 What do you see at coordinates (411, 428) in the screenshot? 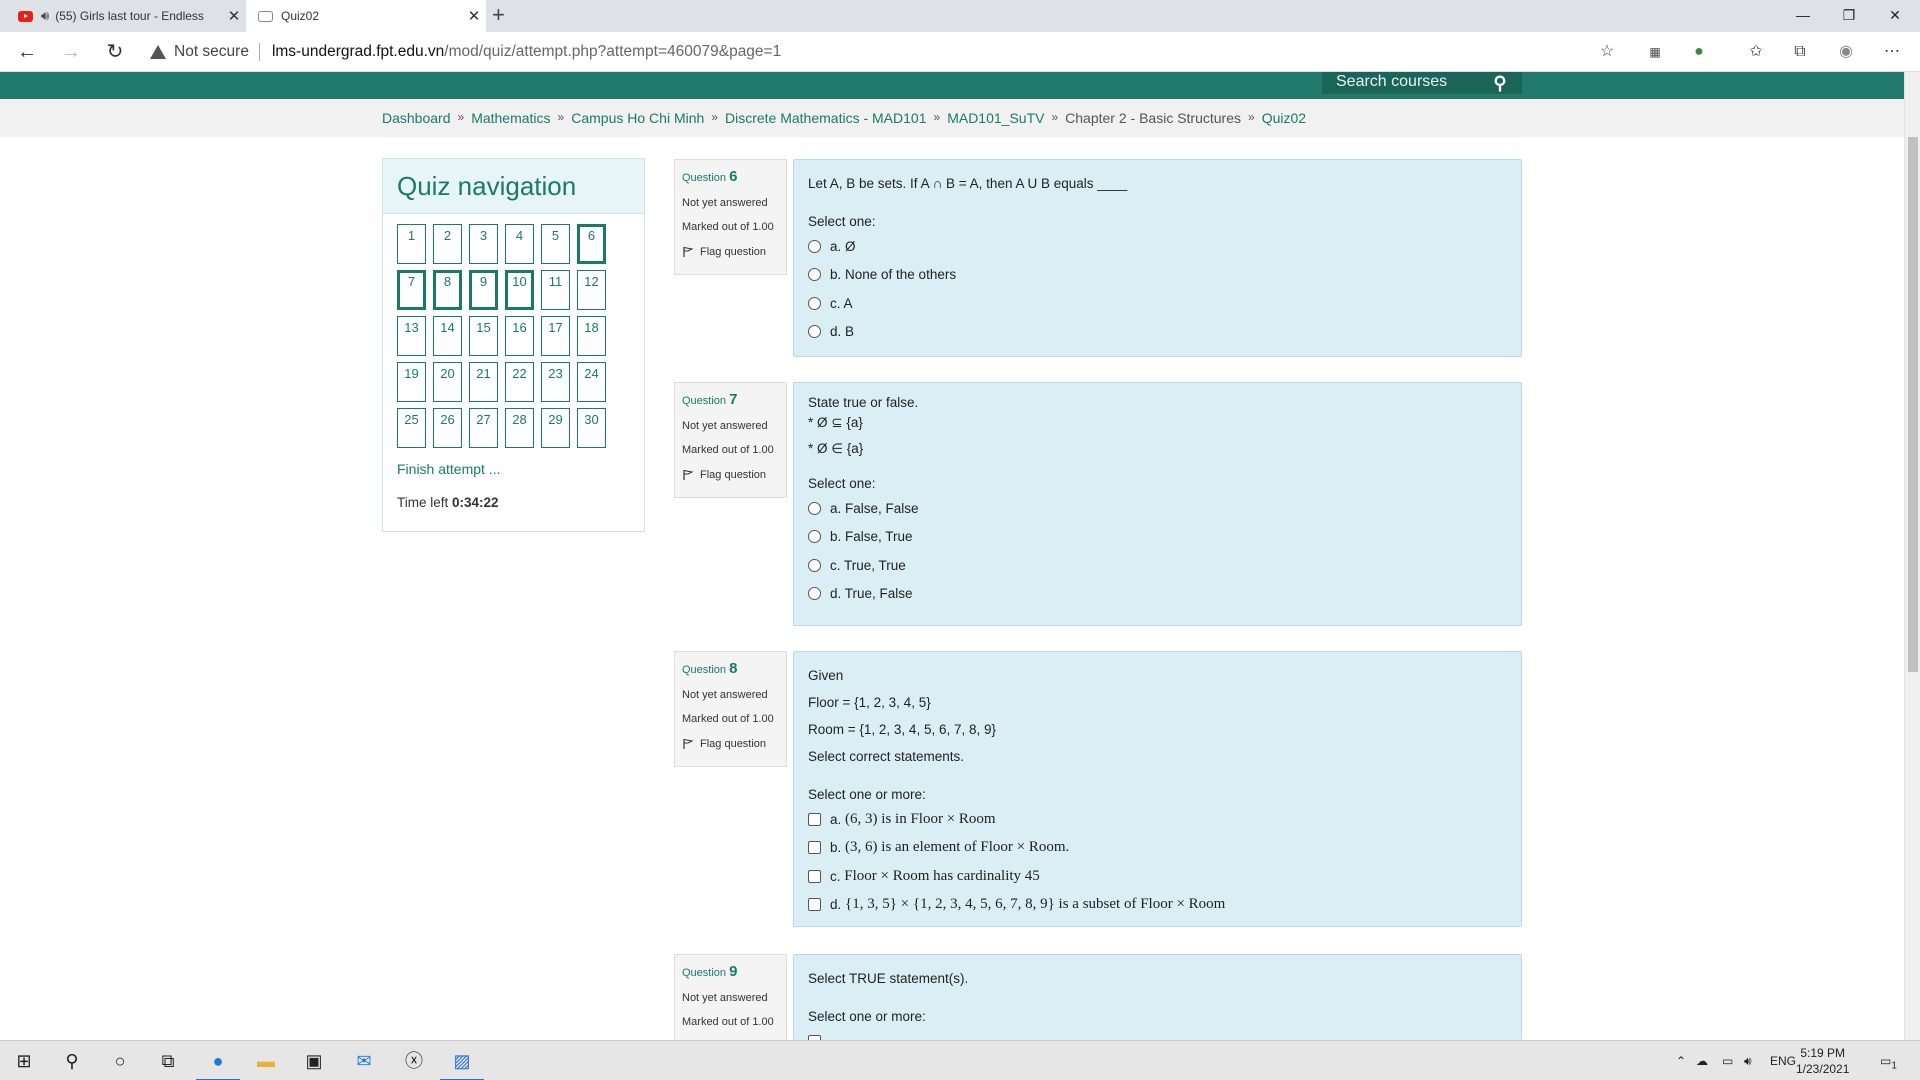
I see `quiz-nav-button: 25` at bounding box center [411, 428].